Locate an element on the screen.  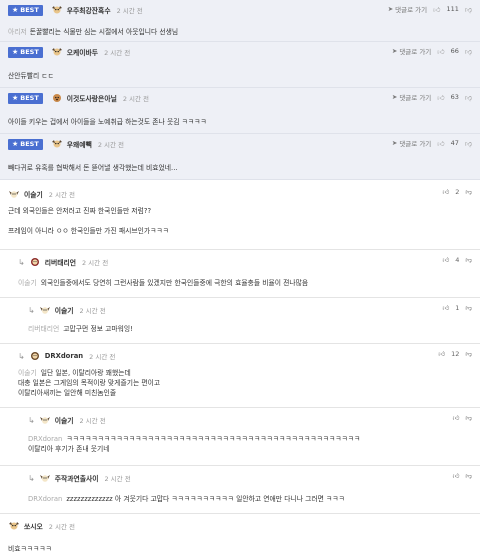
like-count: 111 is located at coordinates (452, 9).